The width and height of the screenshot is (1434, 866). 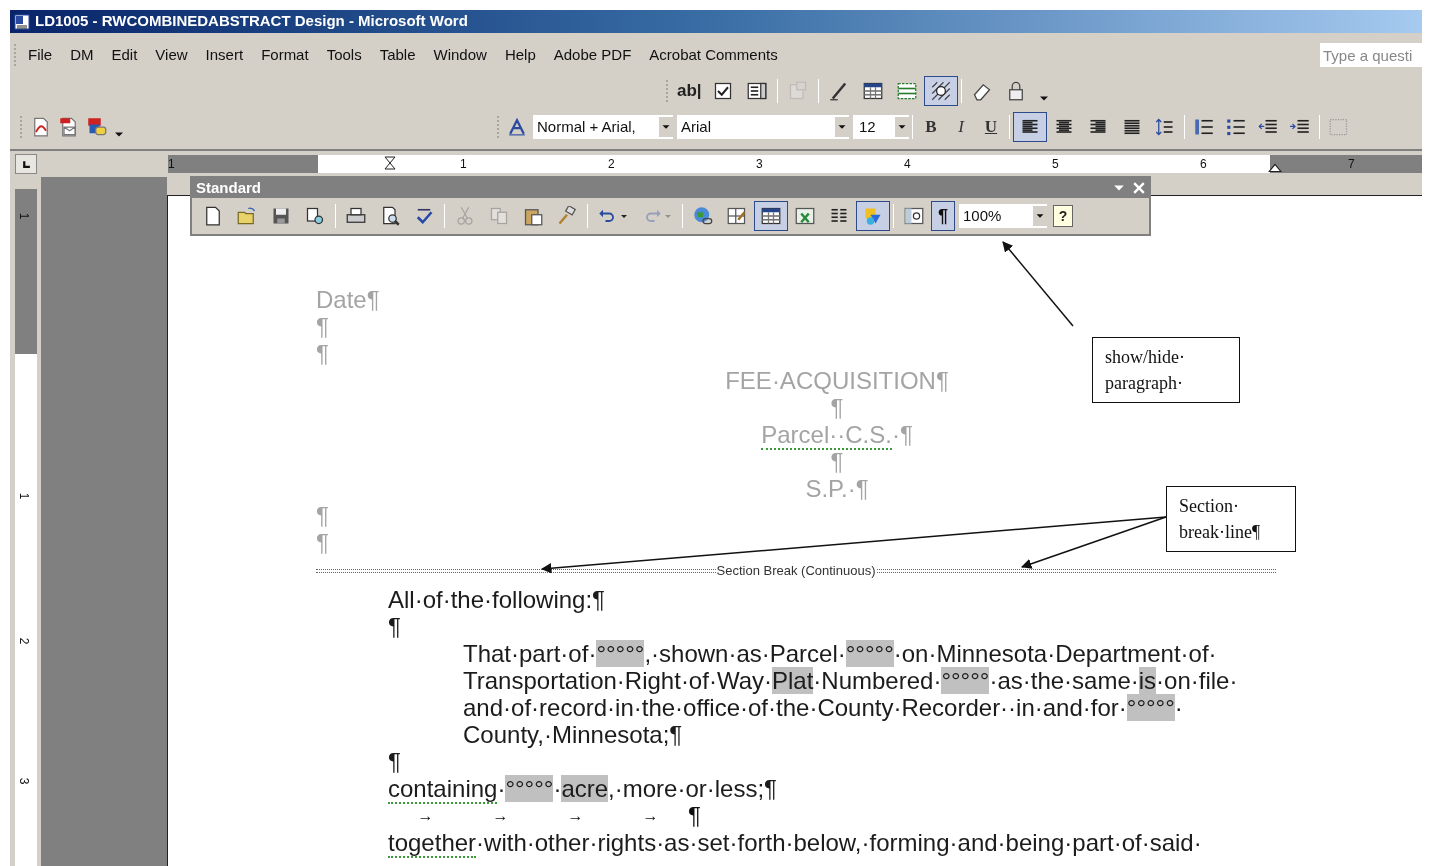 What do you see at coordinates (97, 127) in the screenshot?
I see `pdf-comment-icon` at bounding box center [97, 127].